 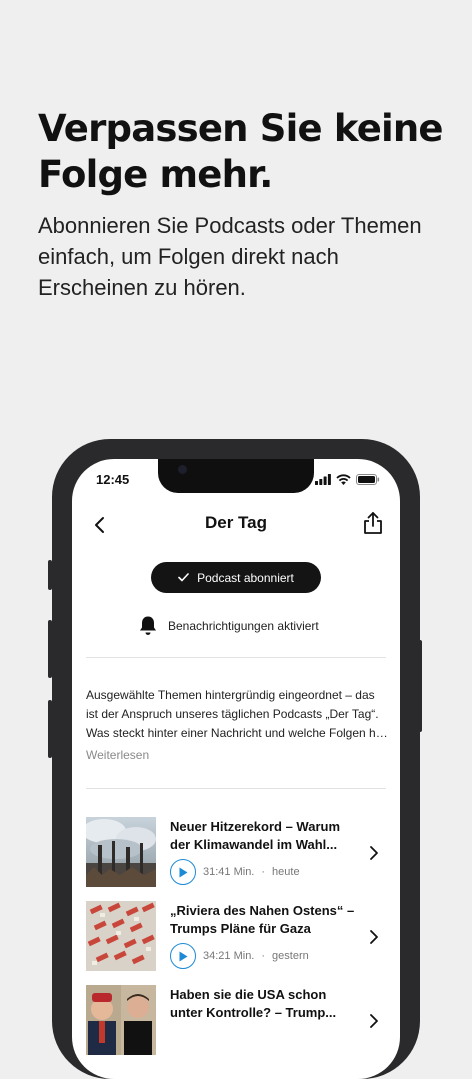 I want to click on wifi-icon, so click(x=343, y=479).